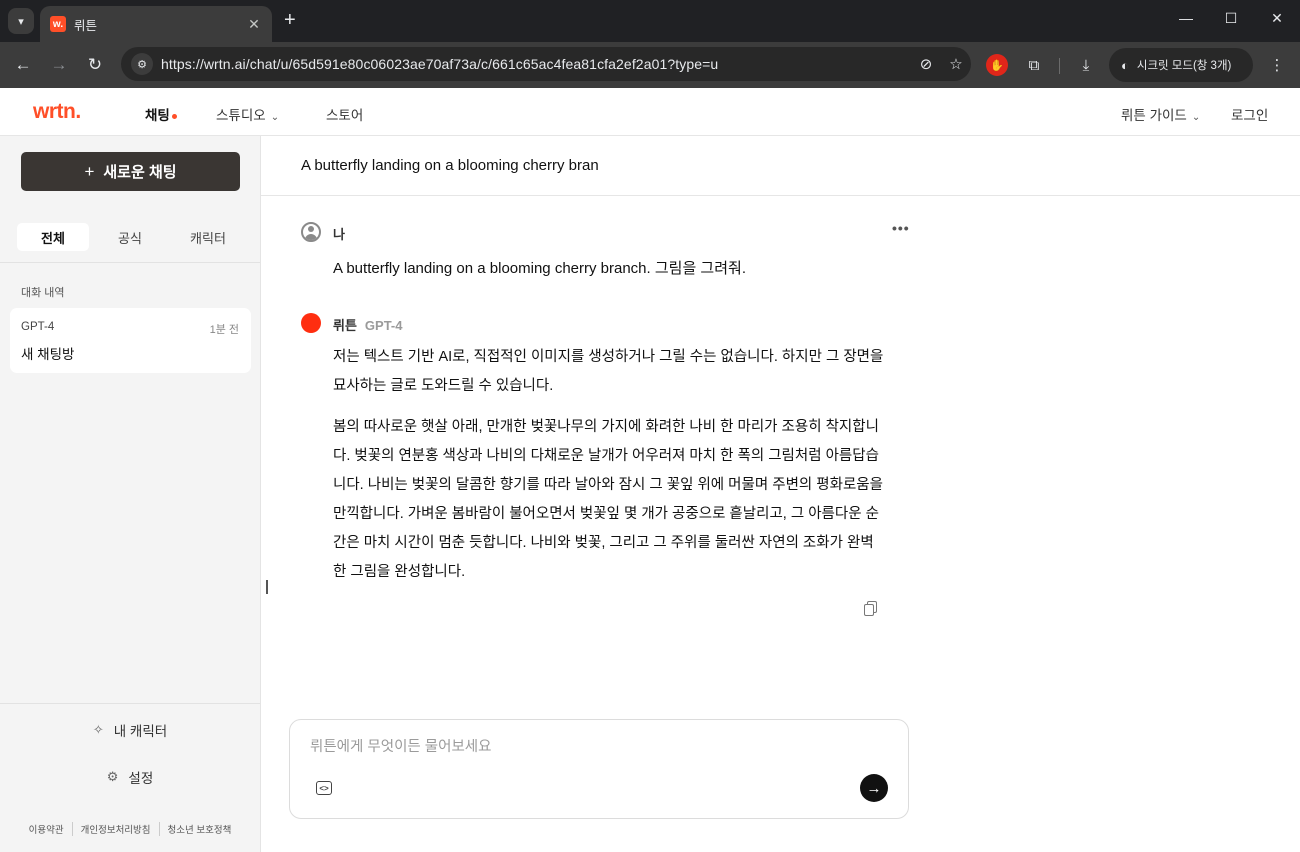  I want to click on history-label: 대화 내역, so click(43, 293).